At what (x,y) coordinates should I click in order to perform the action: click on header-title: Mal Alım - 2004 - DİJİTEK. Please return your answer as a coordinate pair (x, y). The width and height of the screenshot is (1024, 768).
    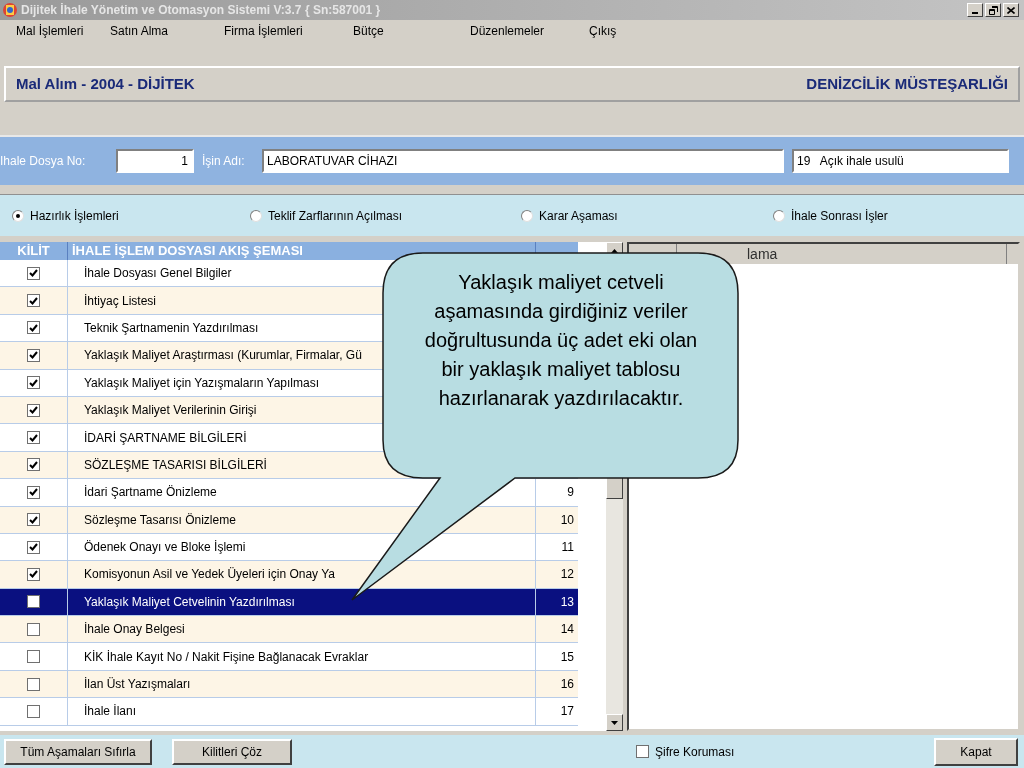
    Looking at the image, I should click on (105, 83).